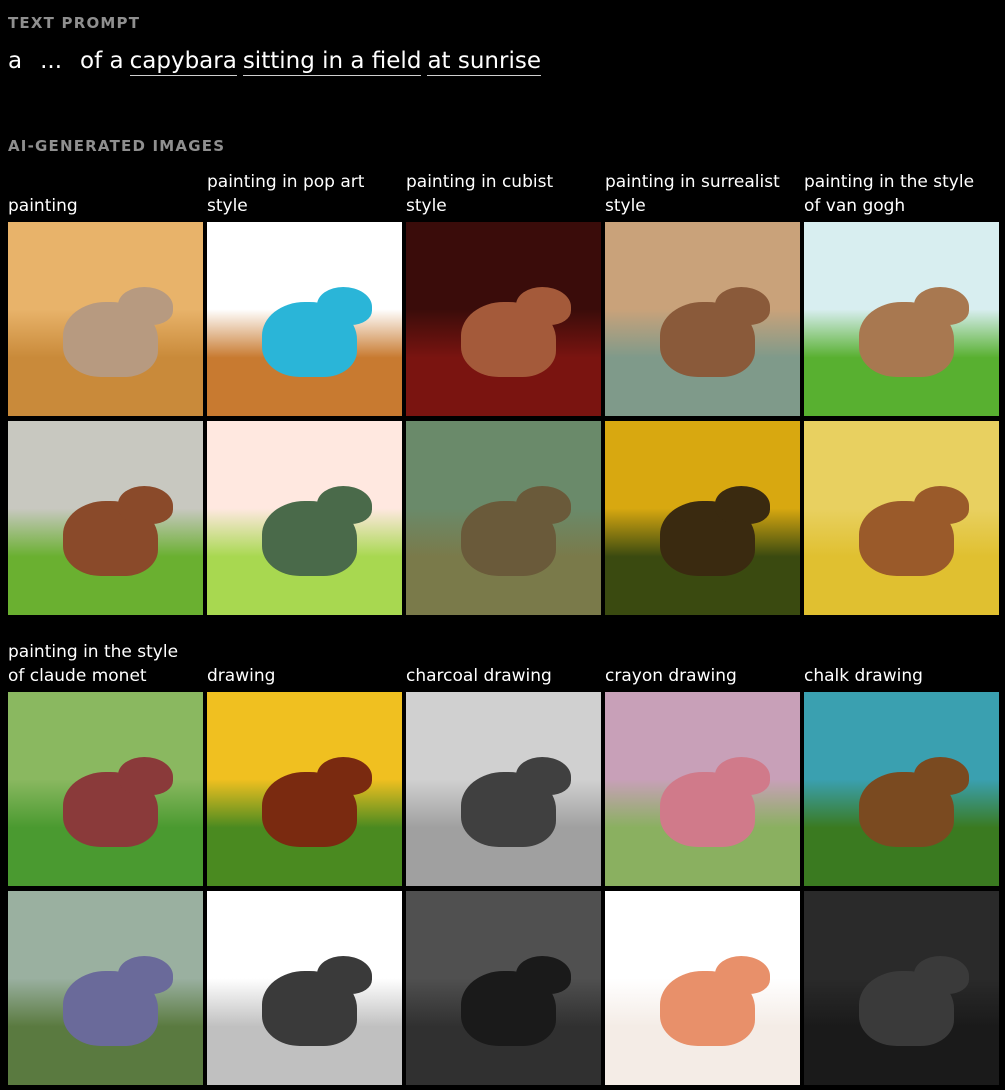  I want to click on column-label-chalk: chalk drawing, so click(863, 676).